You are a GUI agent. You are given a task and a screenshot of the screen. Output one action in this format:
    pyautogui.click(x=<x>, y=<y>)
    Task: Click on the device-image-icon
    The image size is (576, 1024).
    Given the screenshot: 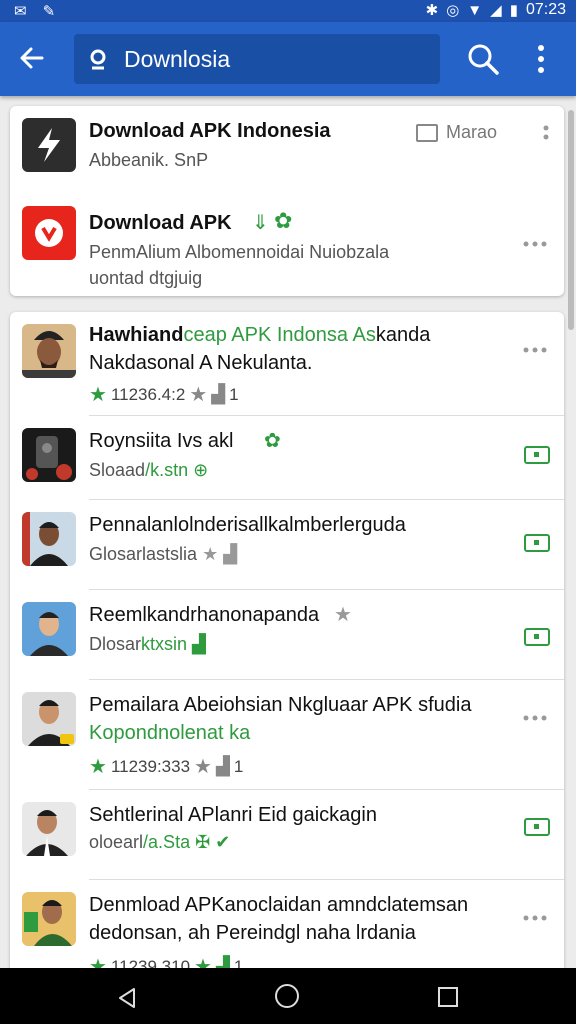 What is the action you would take?
    pyautogui.click(x=49, y=458)
    